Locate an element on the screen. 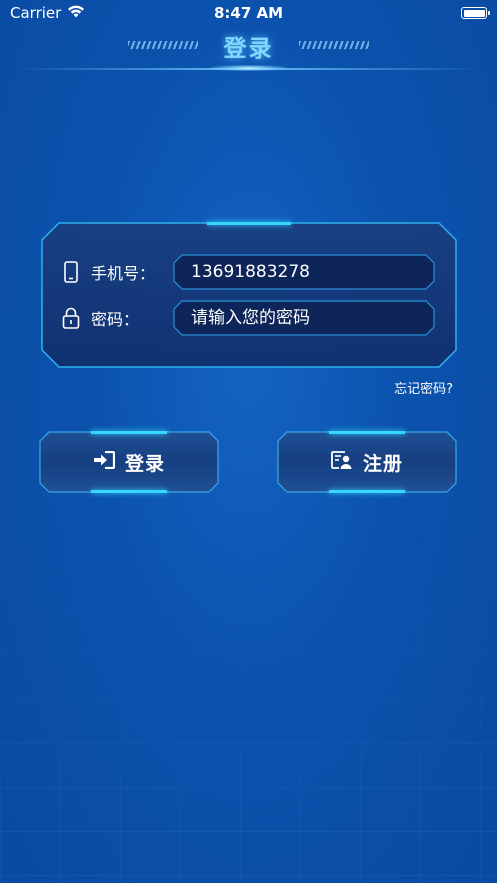 This screenshot has width=497, height=883. login-arrow-icon is located at coordinates (104, 461).